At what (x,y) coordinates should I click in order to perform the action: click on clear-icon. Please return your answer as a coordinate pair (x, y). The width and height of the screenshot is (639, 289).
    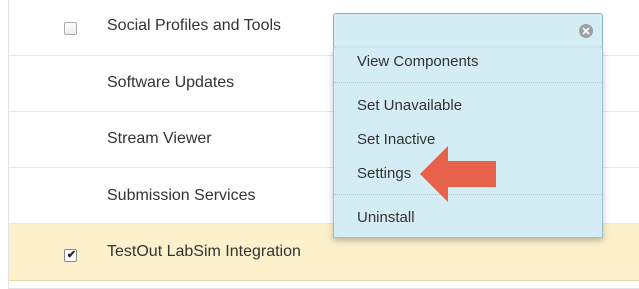
    Looking at the image, I should click on (586, 31).